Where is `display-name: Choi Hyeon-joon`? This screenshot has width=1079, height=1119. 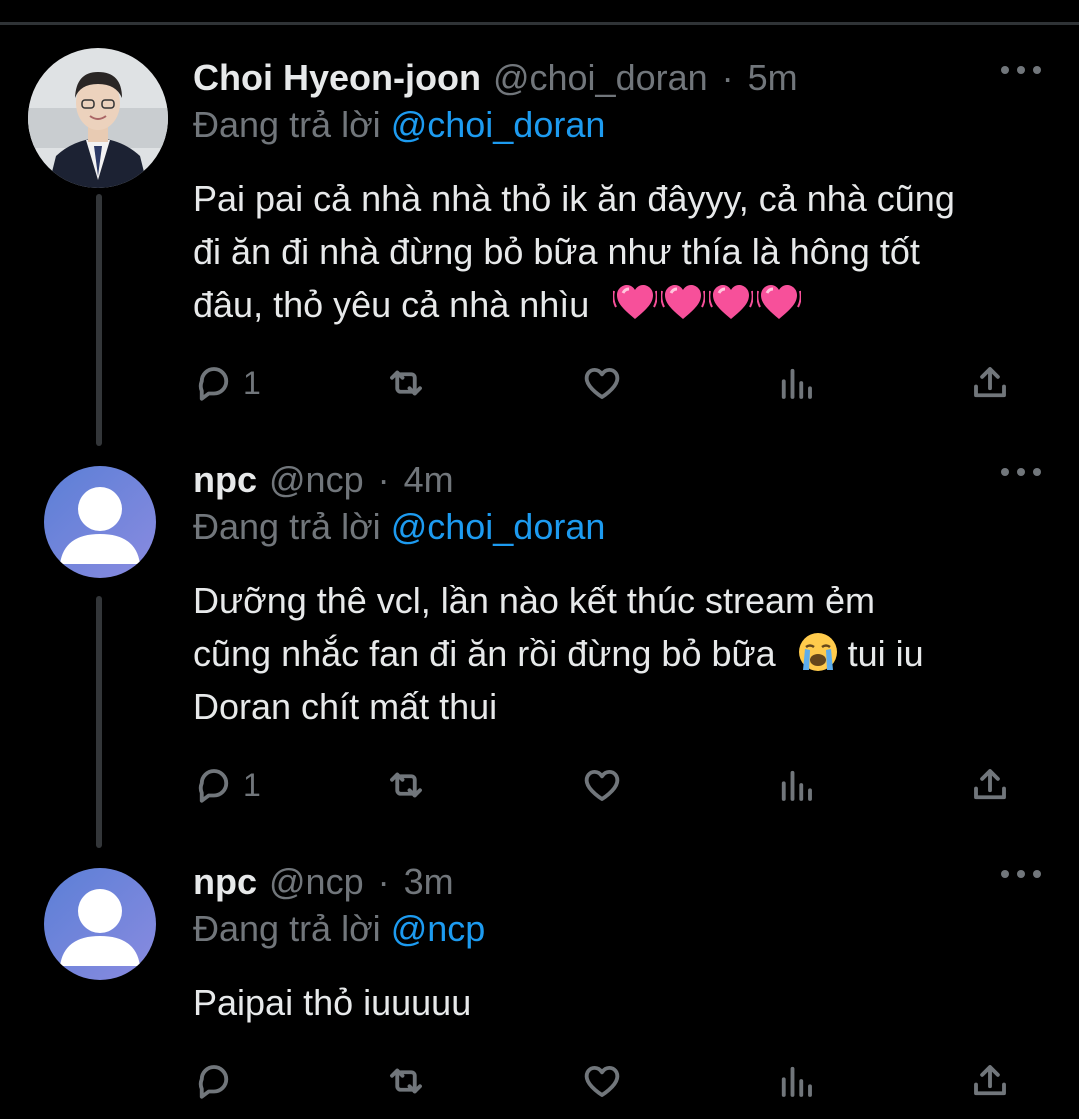 display-name: Choi Hyeon-joon is located at coordinates (337, 78).